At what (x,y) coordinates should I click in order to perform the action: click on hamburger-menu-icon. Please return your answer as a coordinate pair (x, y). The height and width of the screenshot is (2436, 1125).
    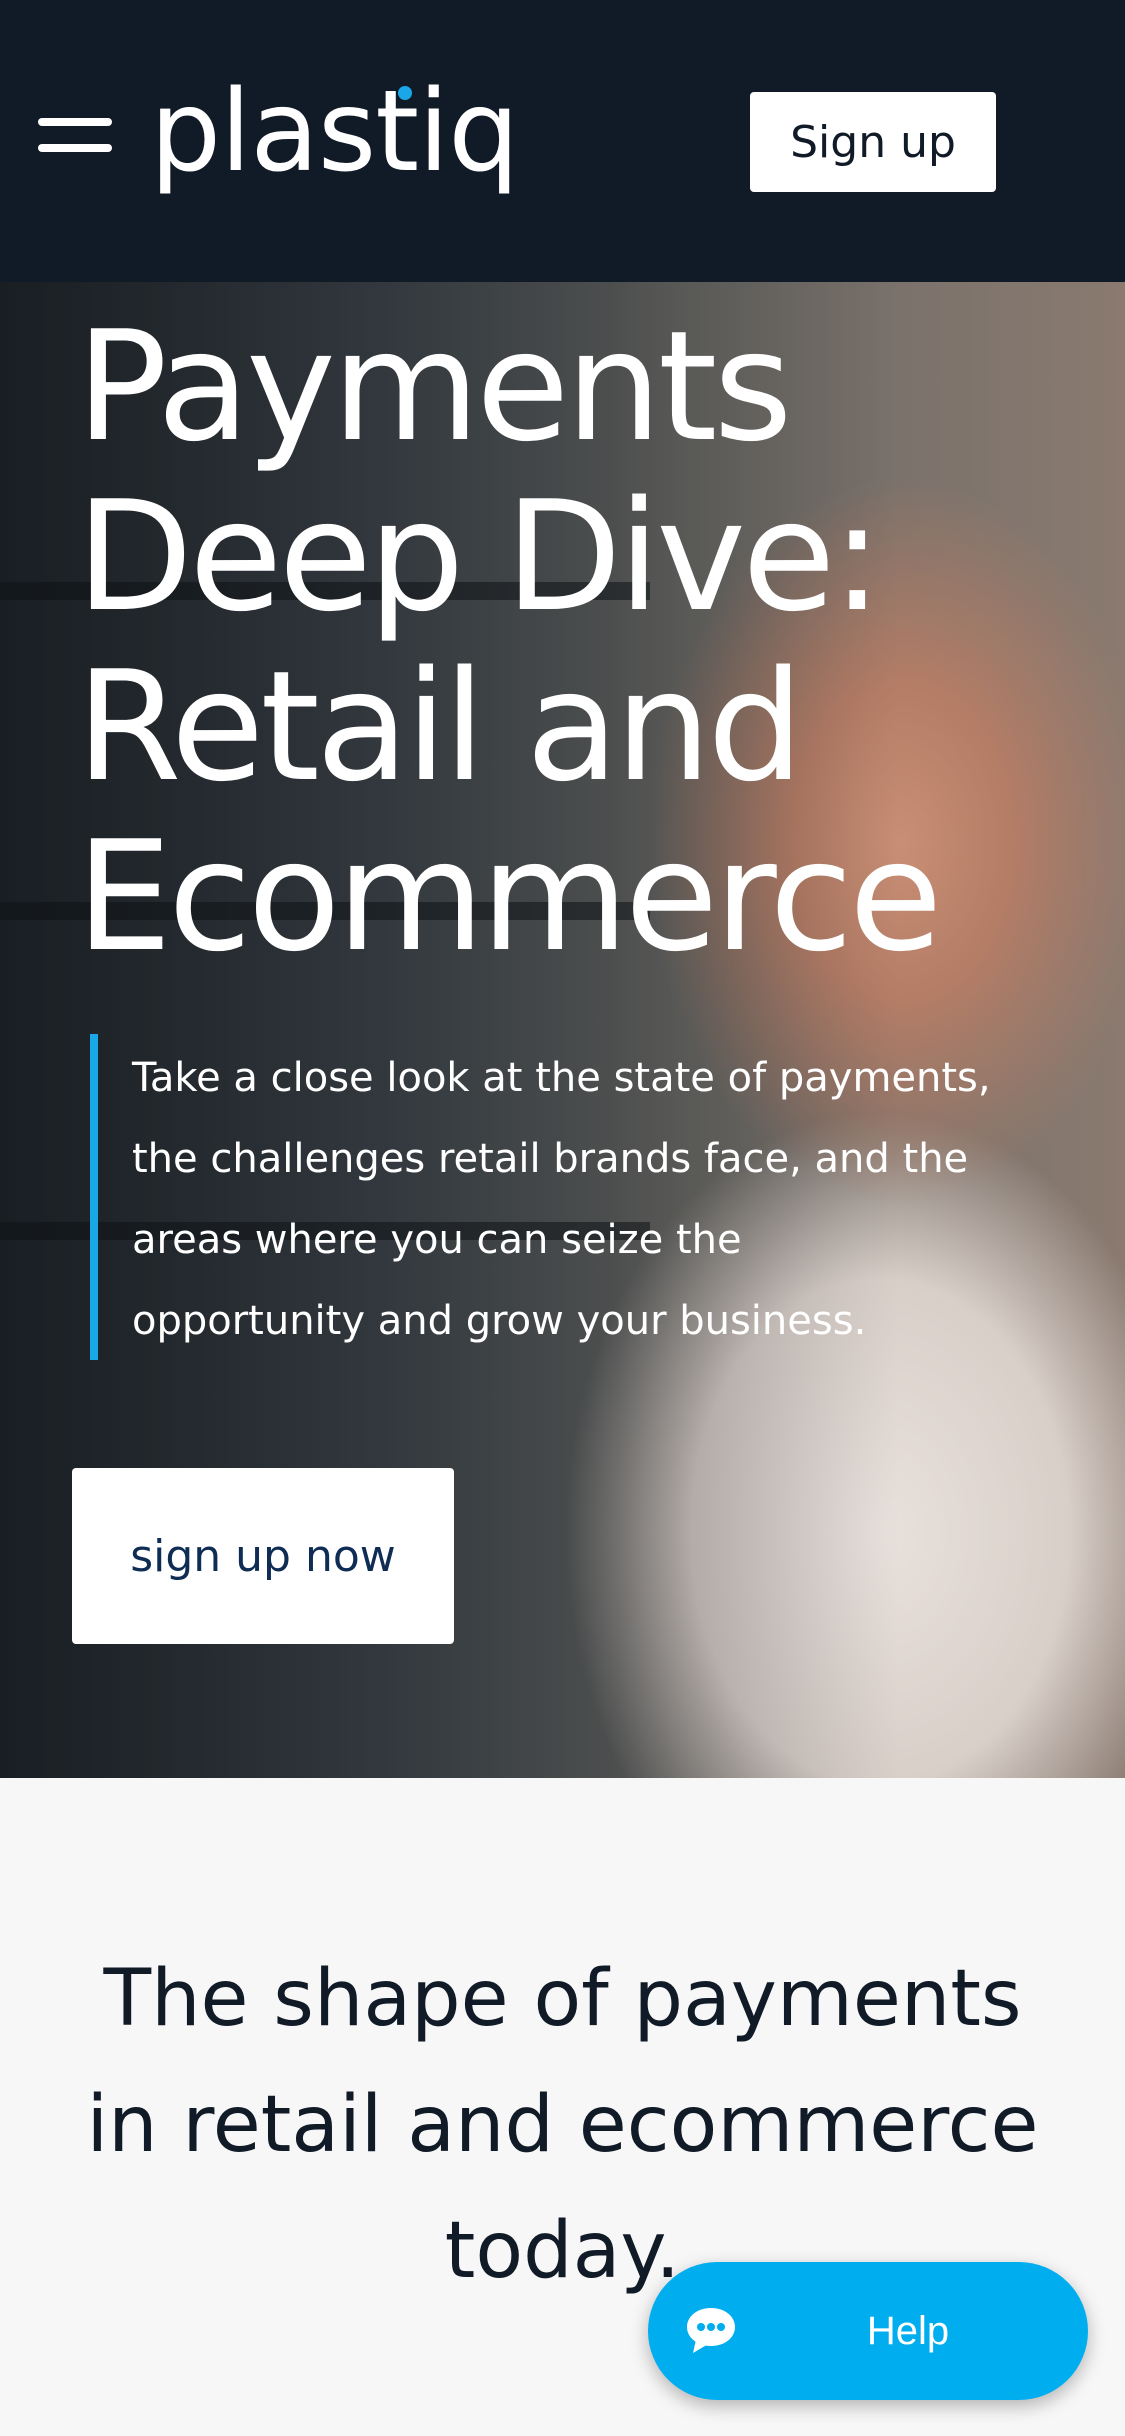
    Looking at the image, I should click on (75, 136).